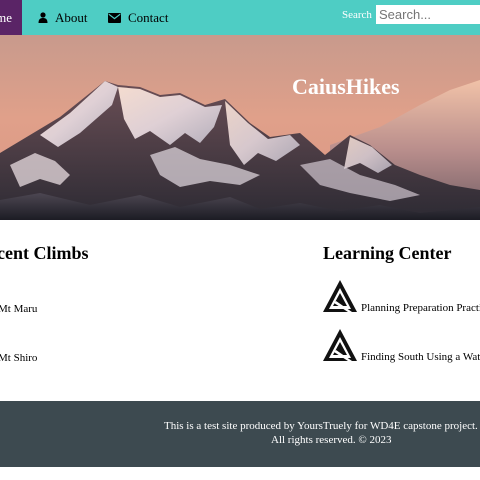 The width and height of the screenshot is (480, 480). What do you see at coordinates (401, 345) in the screenshot?
I see `learning-item: Finding South Using a Watch` at bounding box center [401, 345].